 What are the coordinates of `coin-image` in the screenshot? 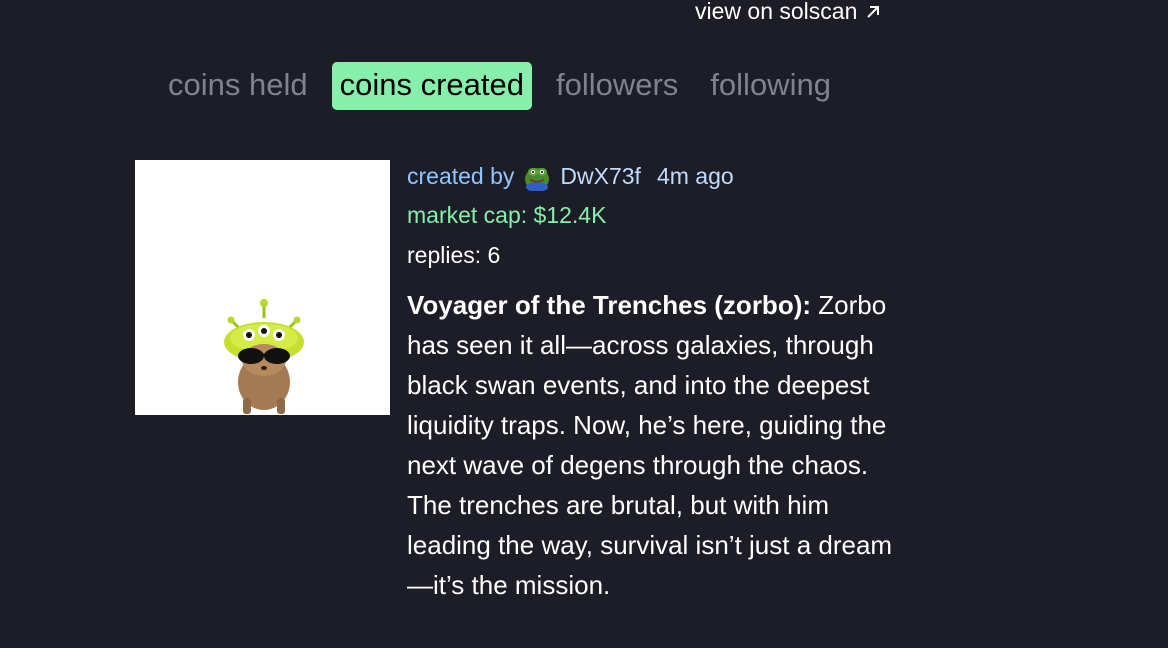 It's located at (262, 287).